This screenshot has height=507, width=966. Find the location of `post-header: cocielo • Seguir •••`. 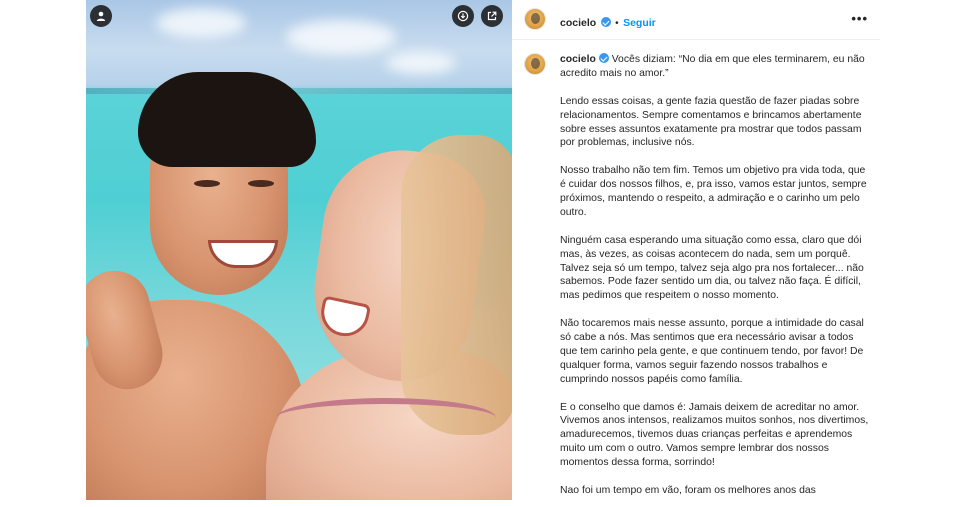

post-header: cocielo • Seguir ••• is located at coordinates (696, 20).